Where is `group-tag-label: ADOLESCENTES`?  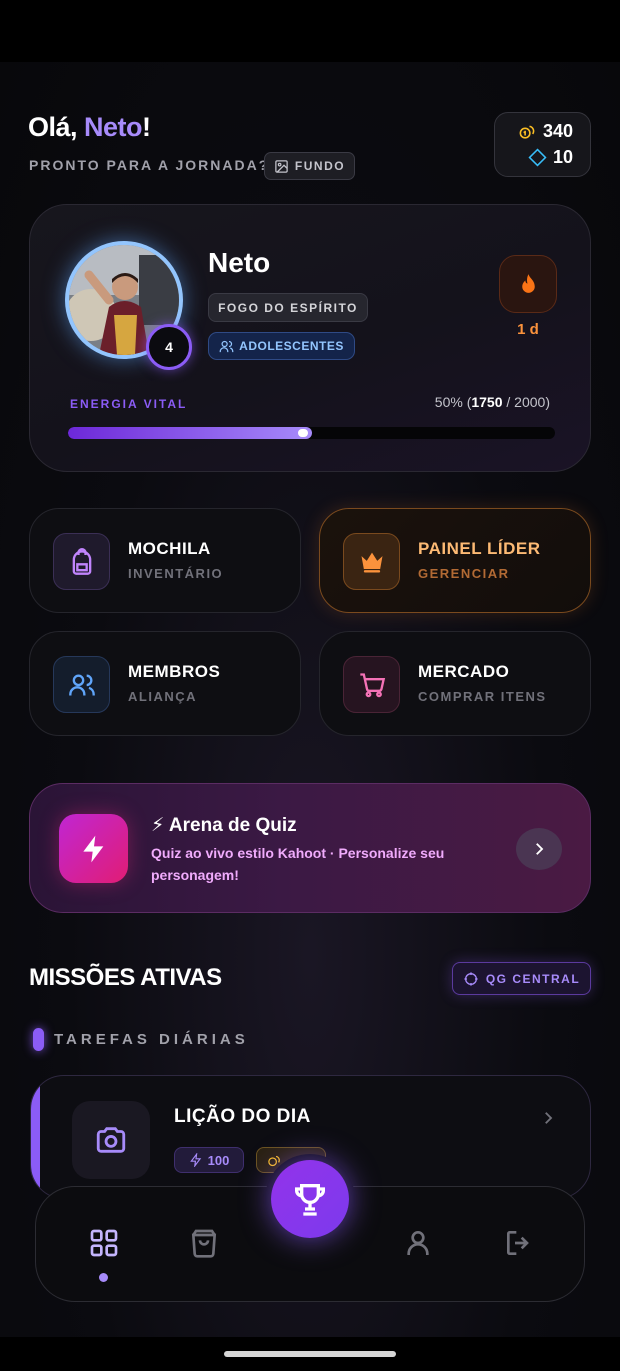 group-tag-label: ADOLESCENTES is located at coordinates (291, 346).